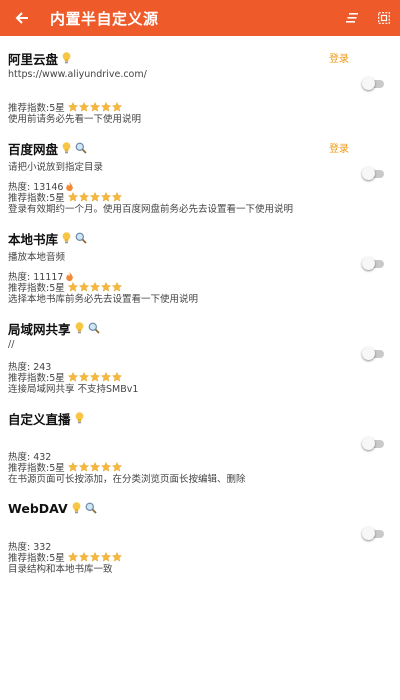 This screenshot has width=400, height=700. What do you see at coordinates (37, 257) in the screenshot?
I see `source-url-or-note: 播放本地音频` at bounding box center [37, 257].